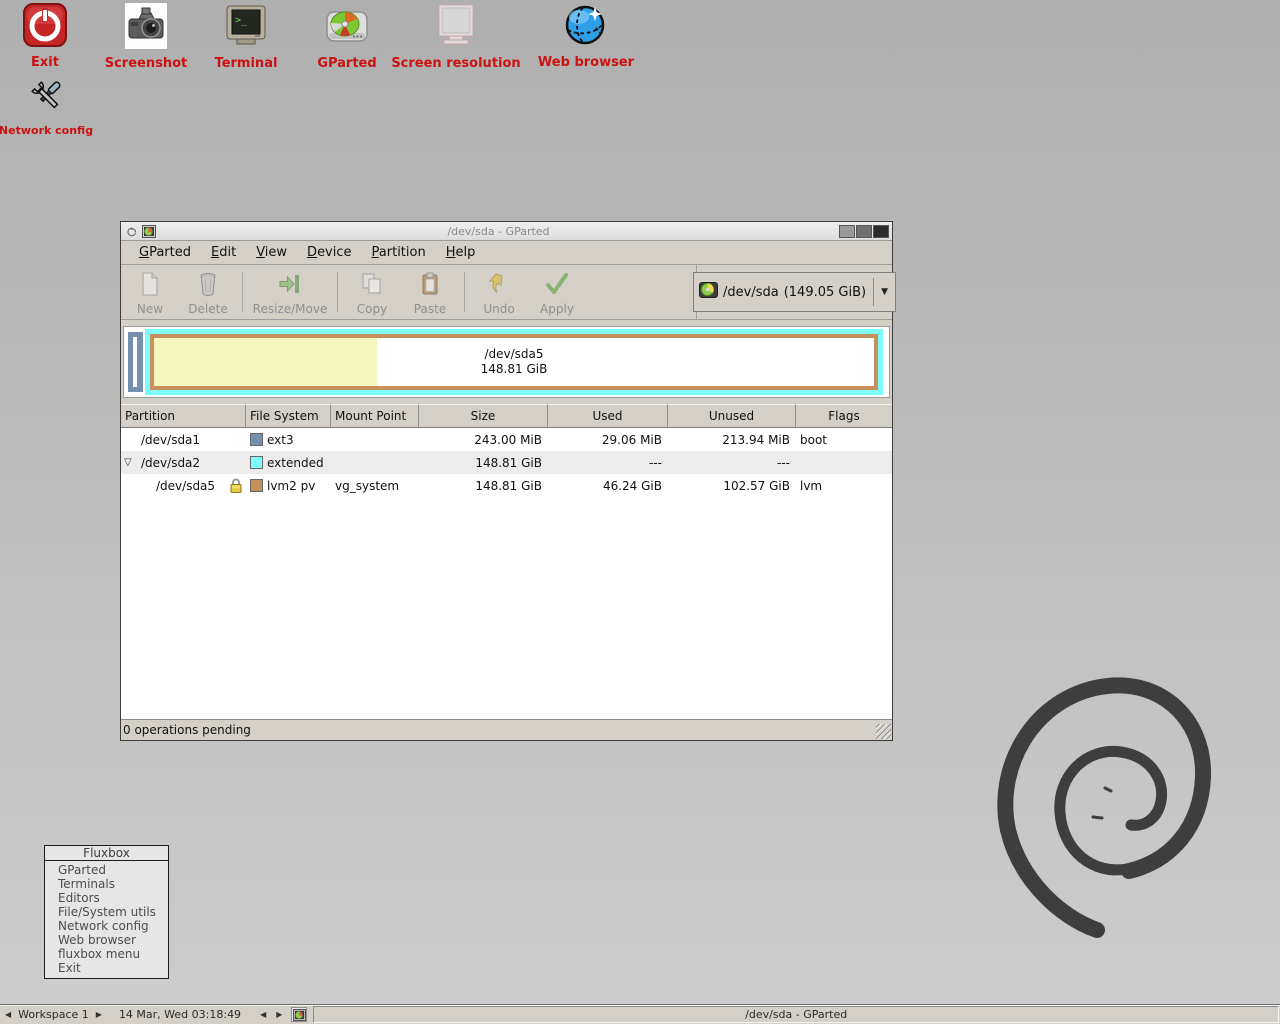 The width and height of the screenshot is (1280, 1024). I want to click on window-titlebar: /dev/sda - GParted, so click(506, 231).